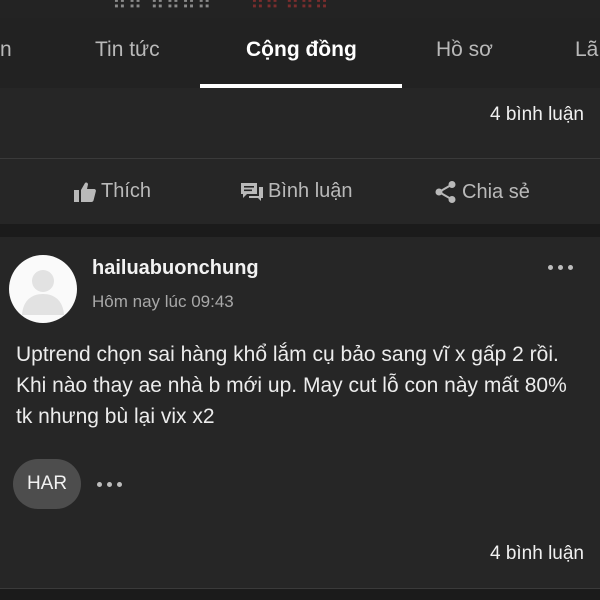  Describe the element at coordinates (43, 292) in the screenshot. I see `default-avatar-icon` at that location.